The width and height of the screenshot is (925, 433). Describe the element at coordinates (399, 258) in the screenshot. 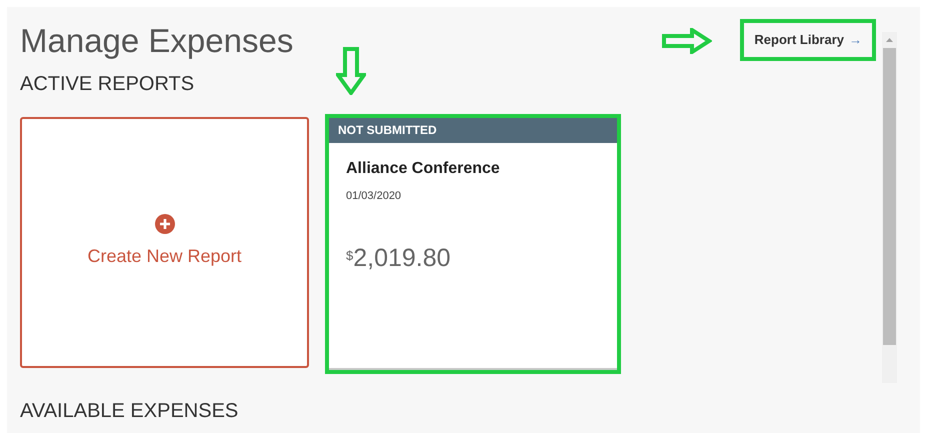

I see `report-amount: $^{$}$2,019.80` at that location.